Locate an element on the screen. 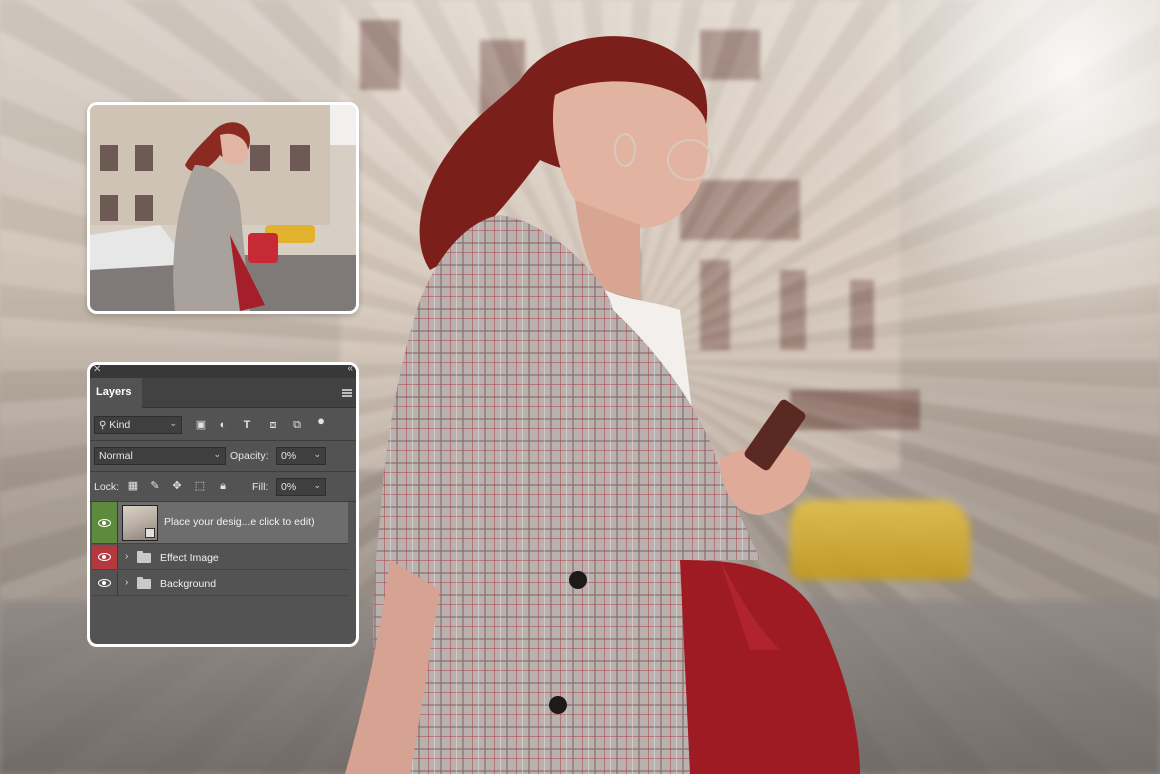 This screenshot has width=1160, height=774. panel-menu-icon is located at coordinates (347, 393).